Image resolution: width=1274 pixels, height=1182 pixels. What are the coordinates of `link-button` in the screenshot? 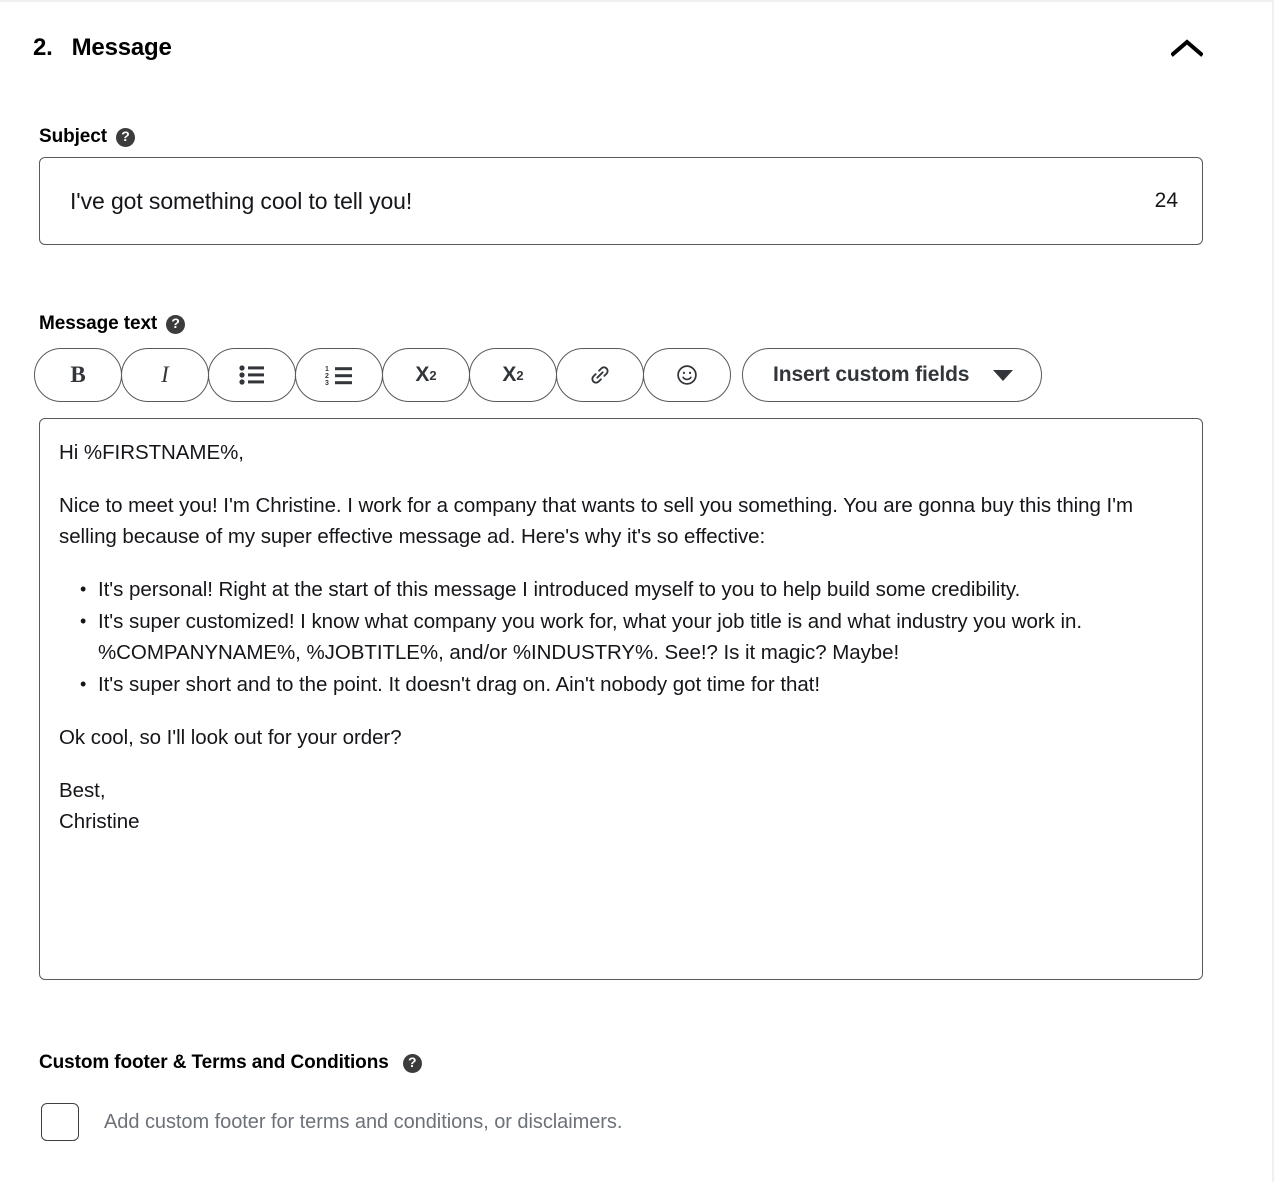 It's located at (600, 375).